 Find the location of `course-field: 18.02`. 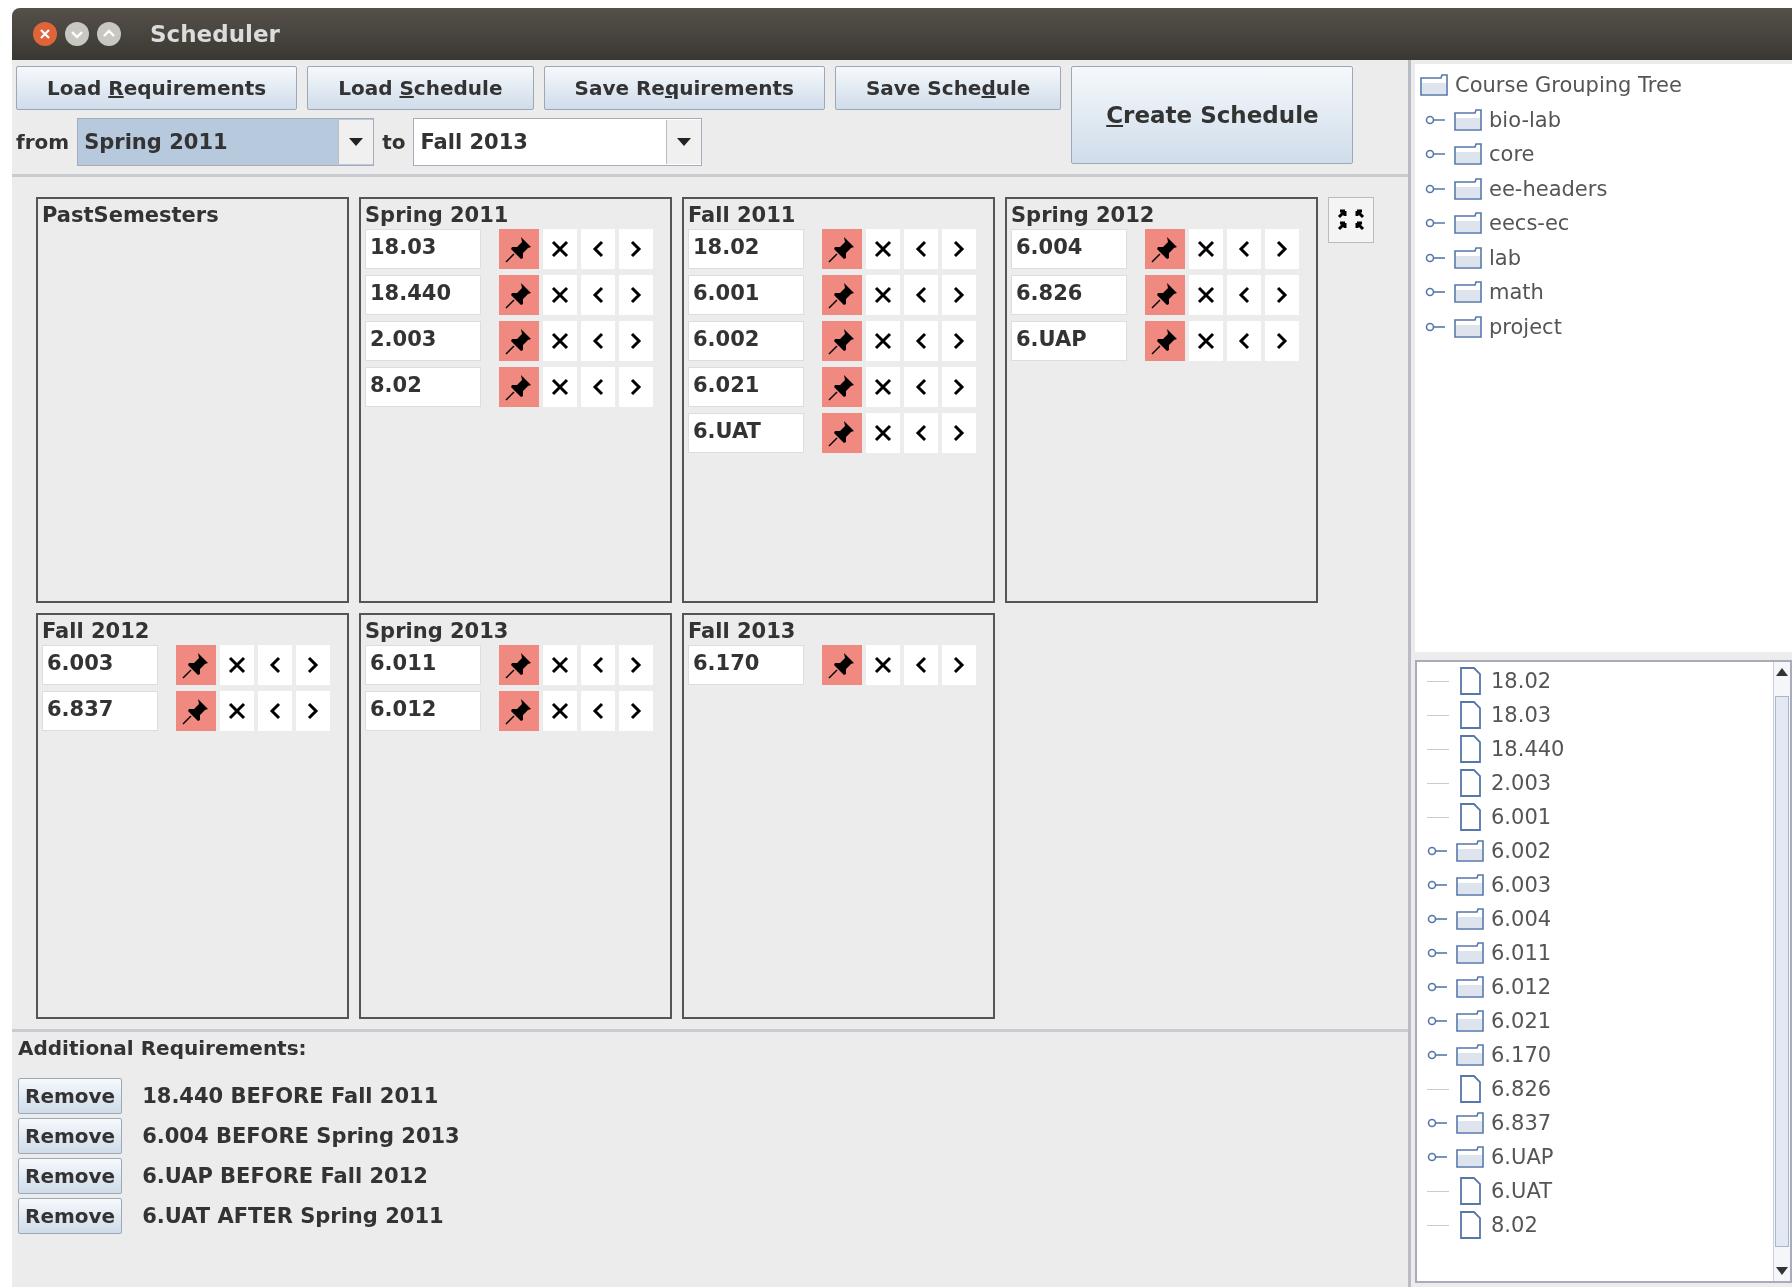

course-field: 18.02 is located at coordinates (746, 249).